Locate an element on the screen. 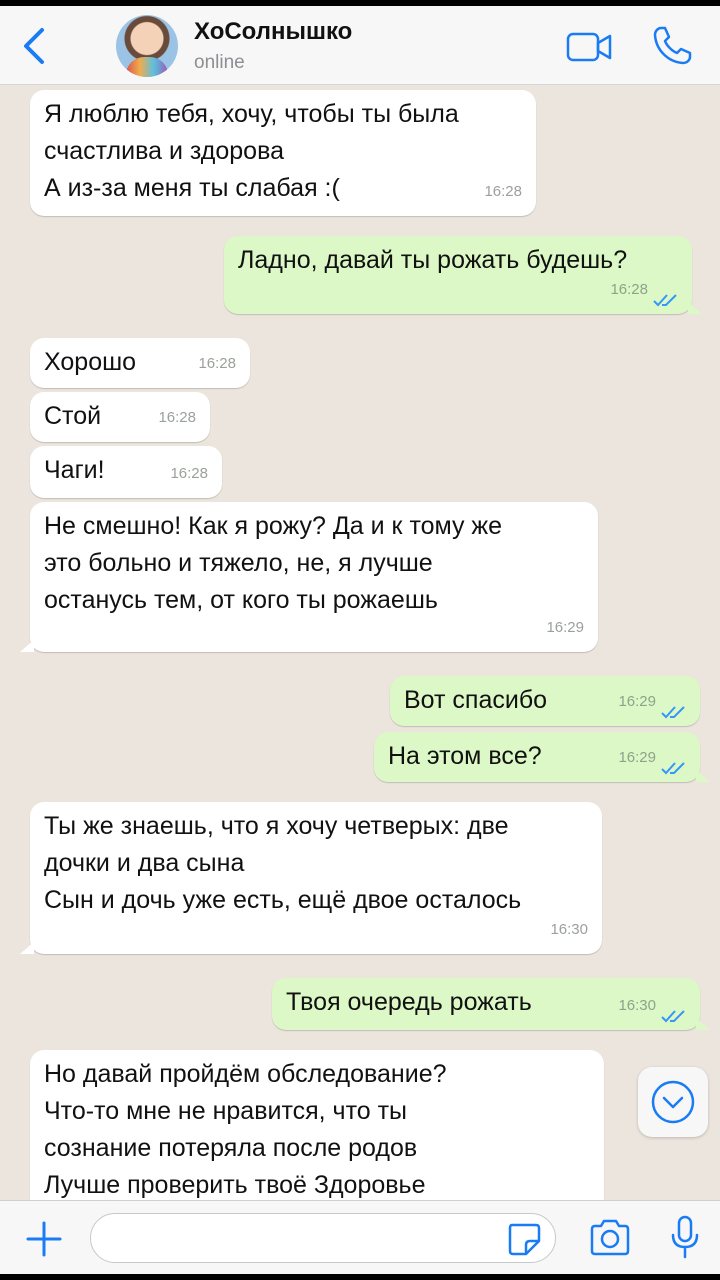  message-bubble-incoming: Хорошо 16:28 is located at coordinates (140, 363).